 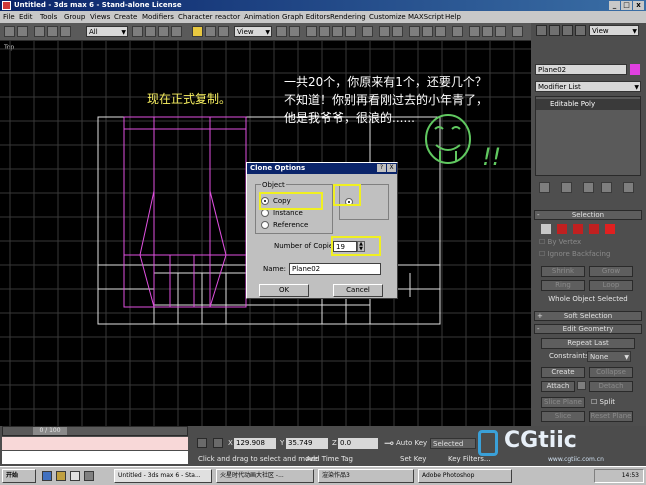 What do you see at coordinates (610, 229) in the screenshot?
I see `element-mode-icon` at bounding box center [610, 229].